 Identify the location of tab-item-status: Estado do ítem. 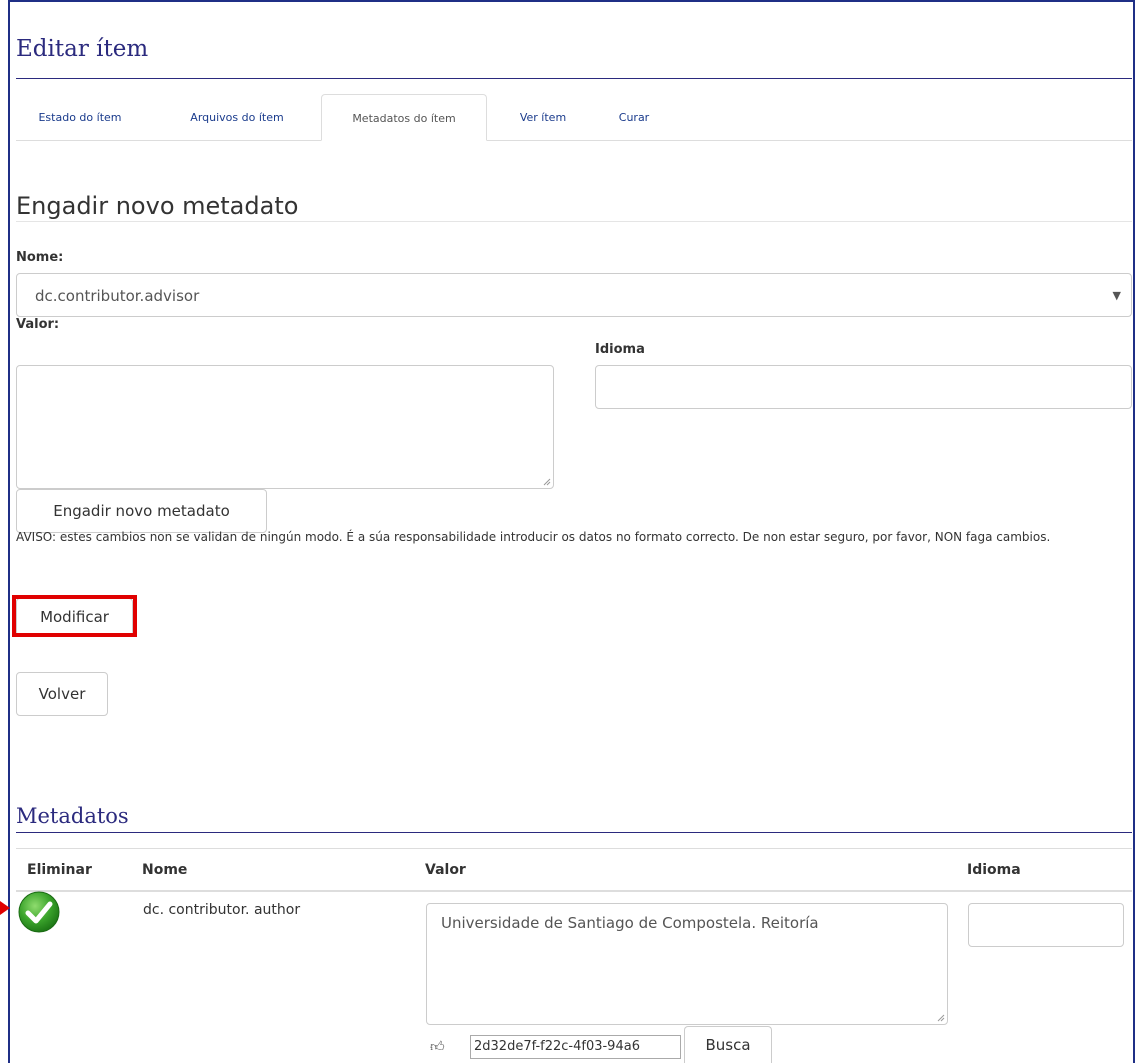
(80, 117).